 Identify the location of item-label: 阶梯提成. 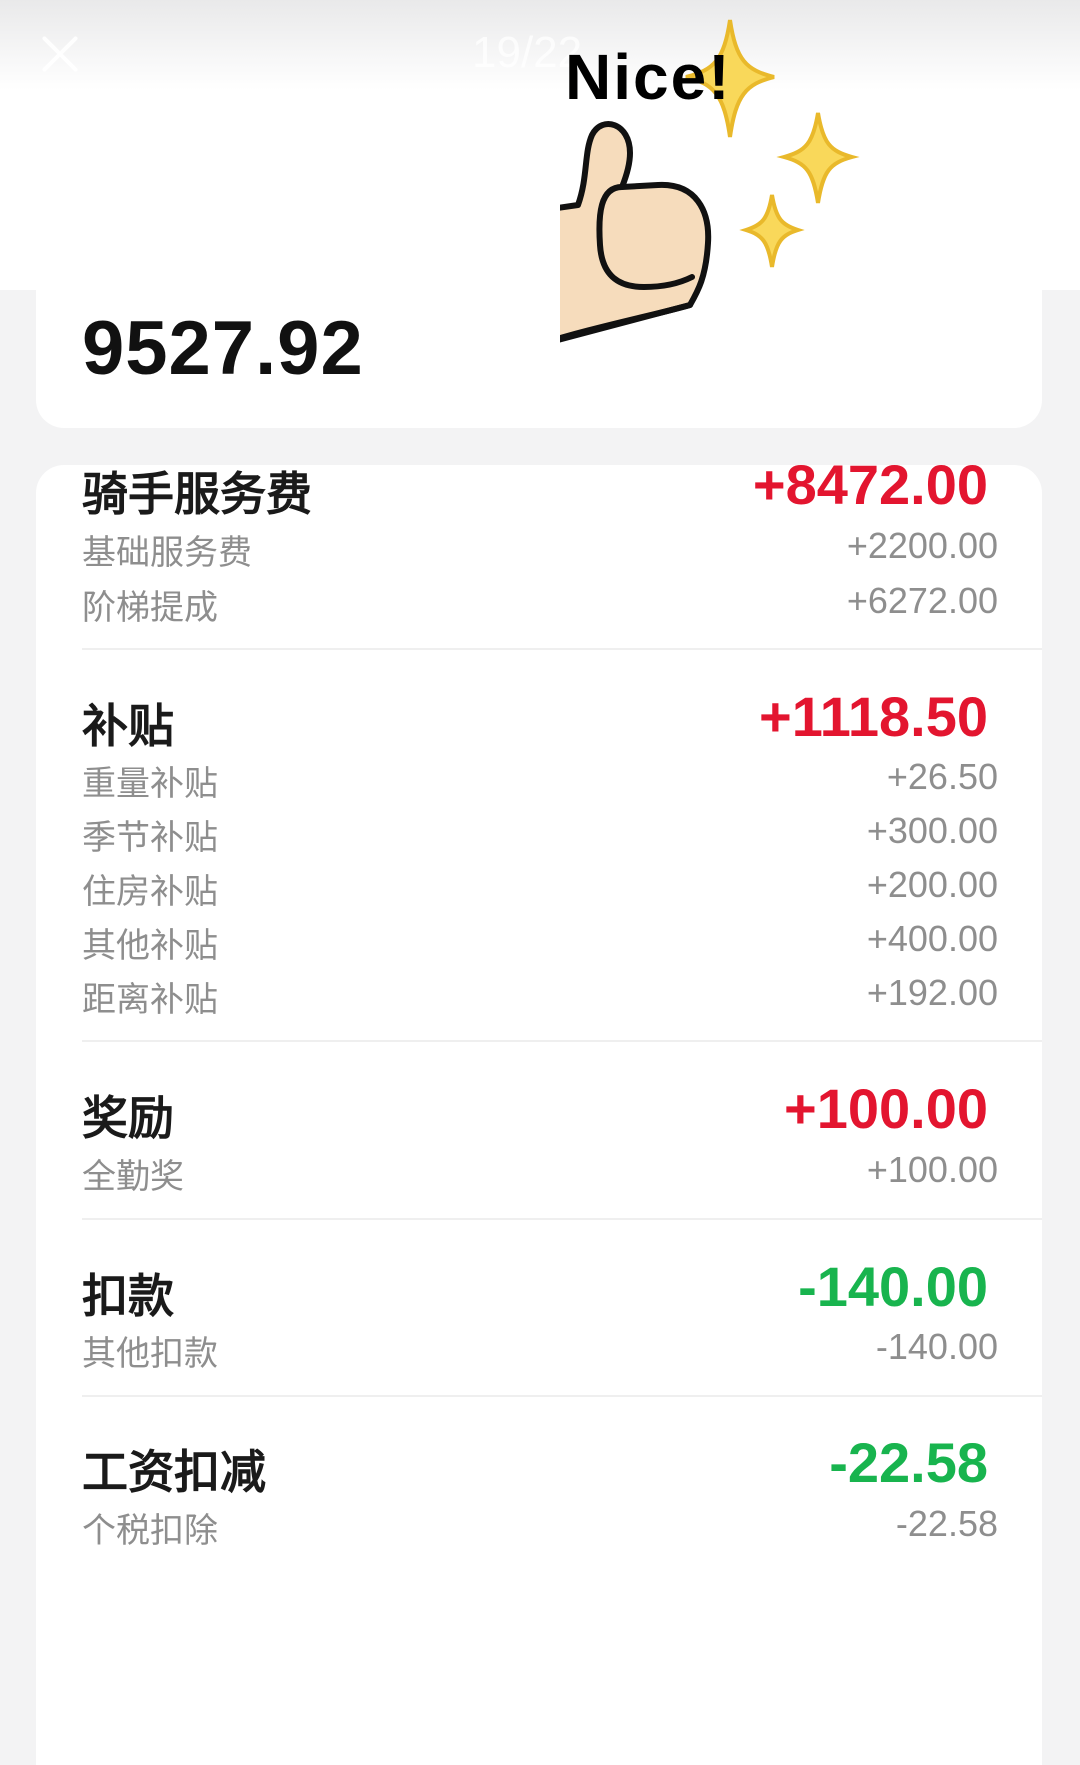
(150, 608).